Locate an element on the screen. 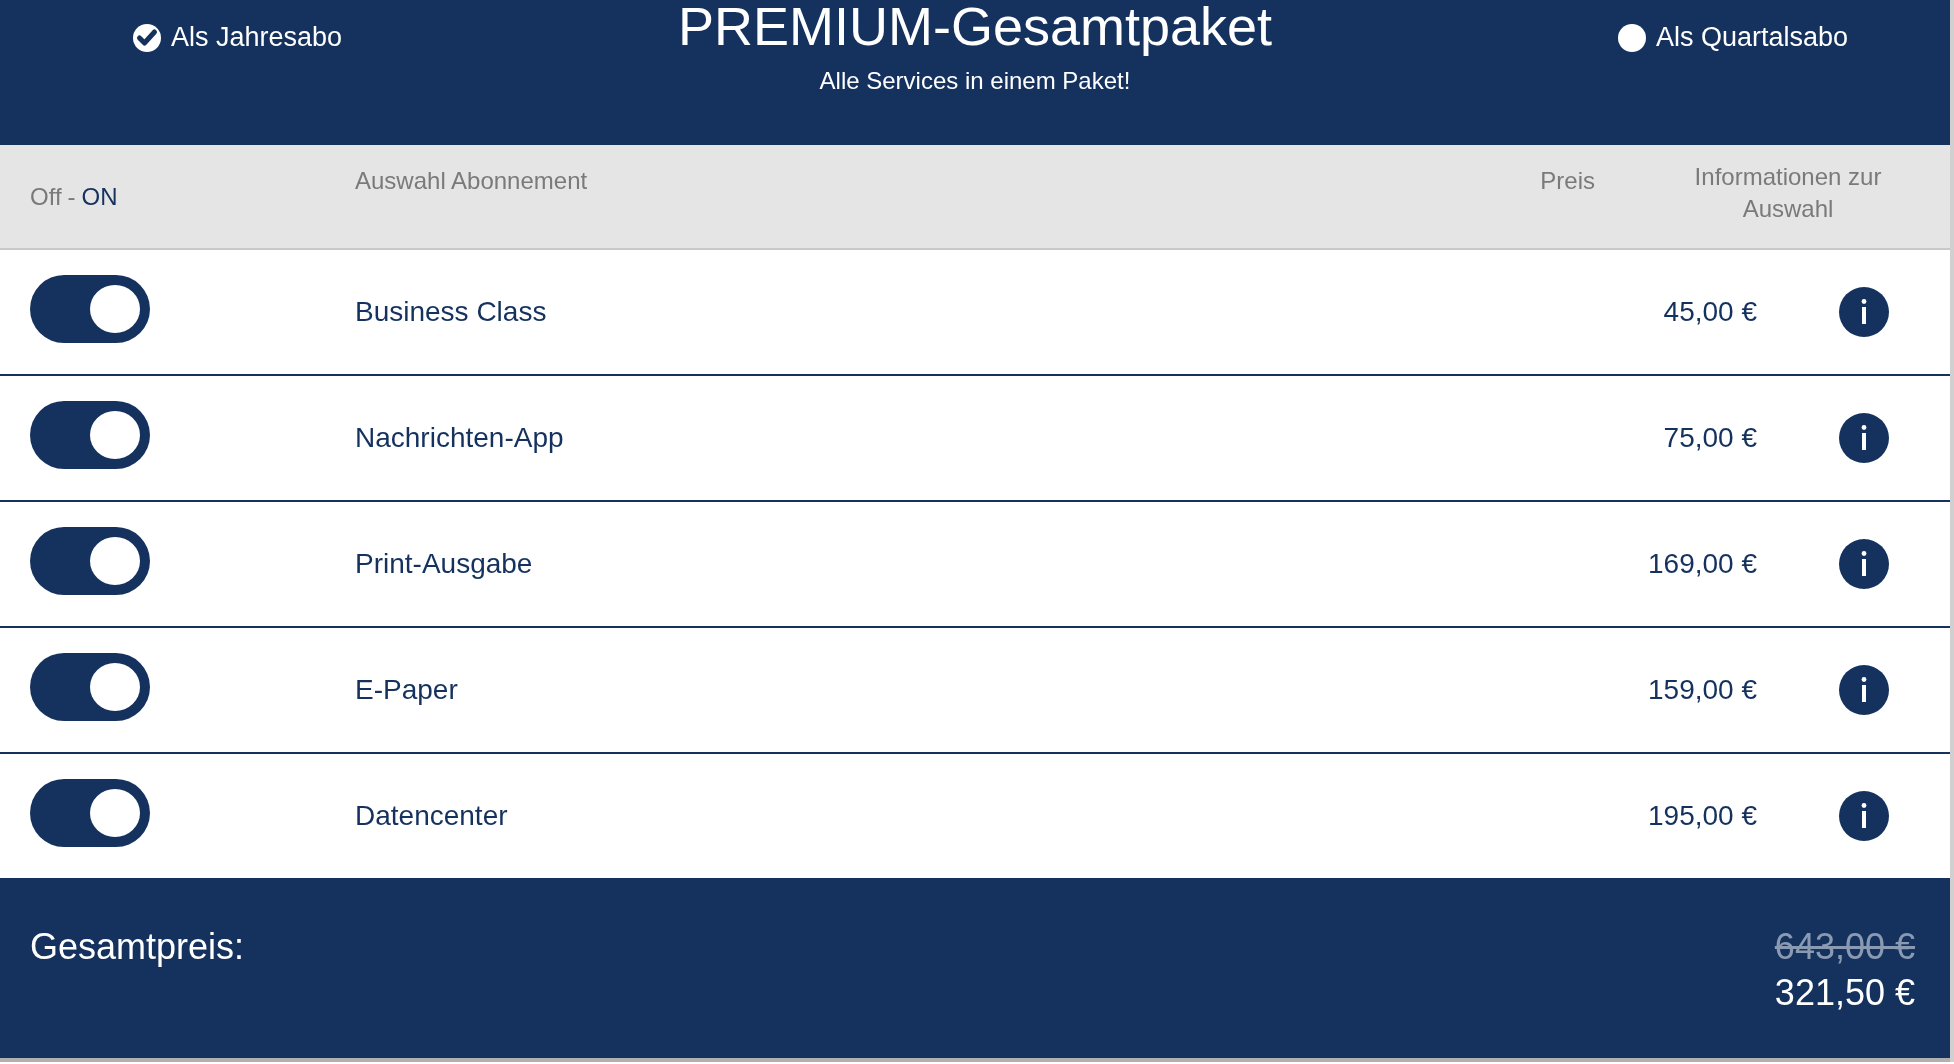 Image resolution: width=1954 pixels, height=1064 pixels. column-header: Informationen zur Auswahl is located at coordinates (1788, 193).